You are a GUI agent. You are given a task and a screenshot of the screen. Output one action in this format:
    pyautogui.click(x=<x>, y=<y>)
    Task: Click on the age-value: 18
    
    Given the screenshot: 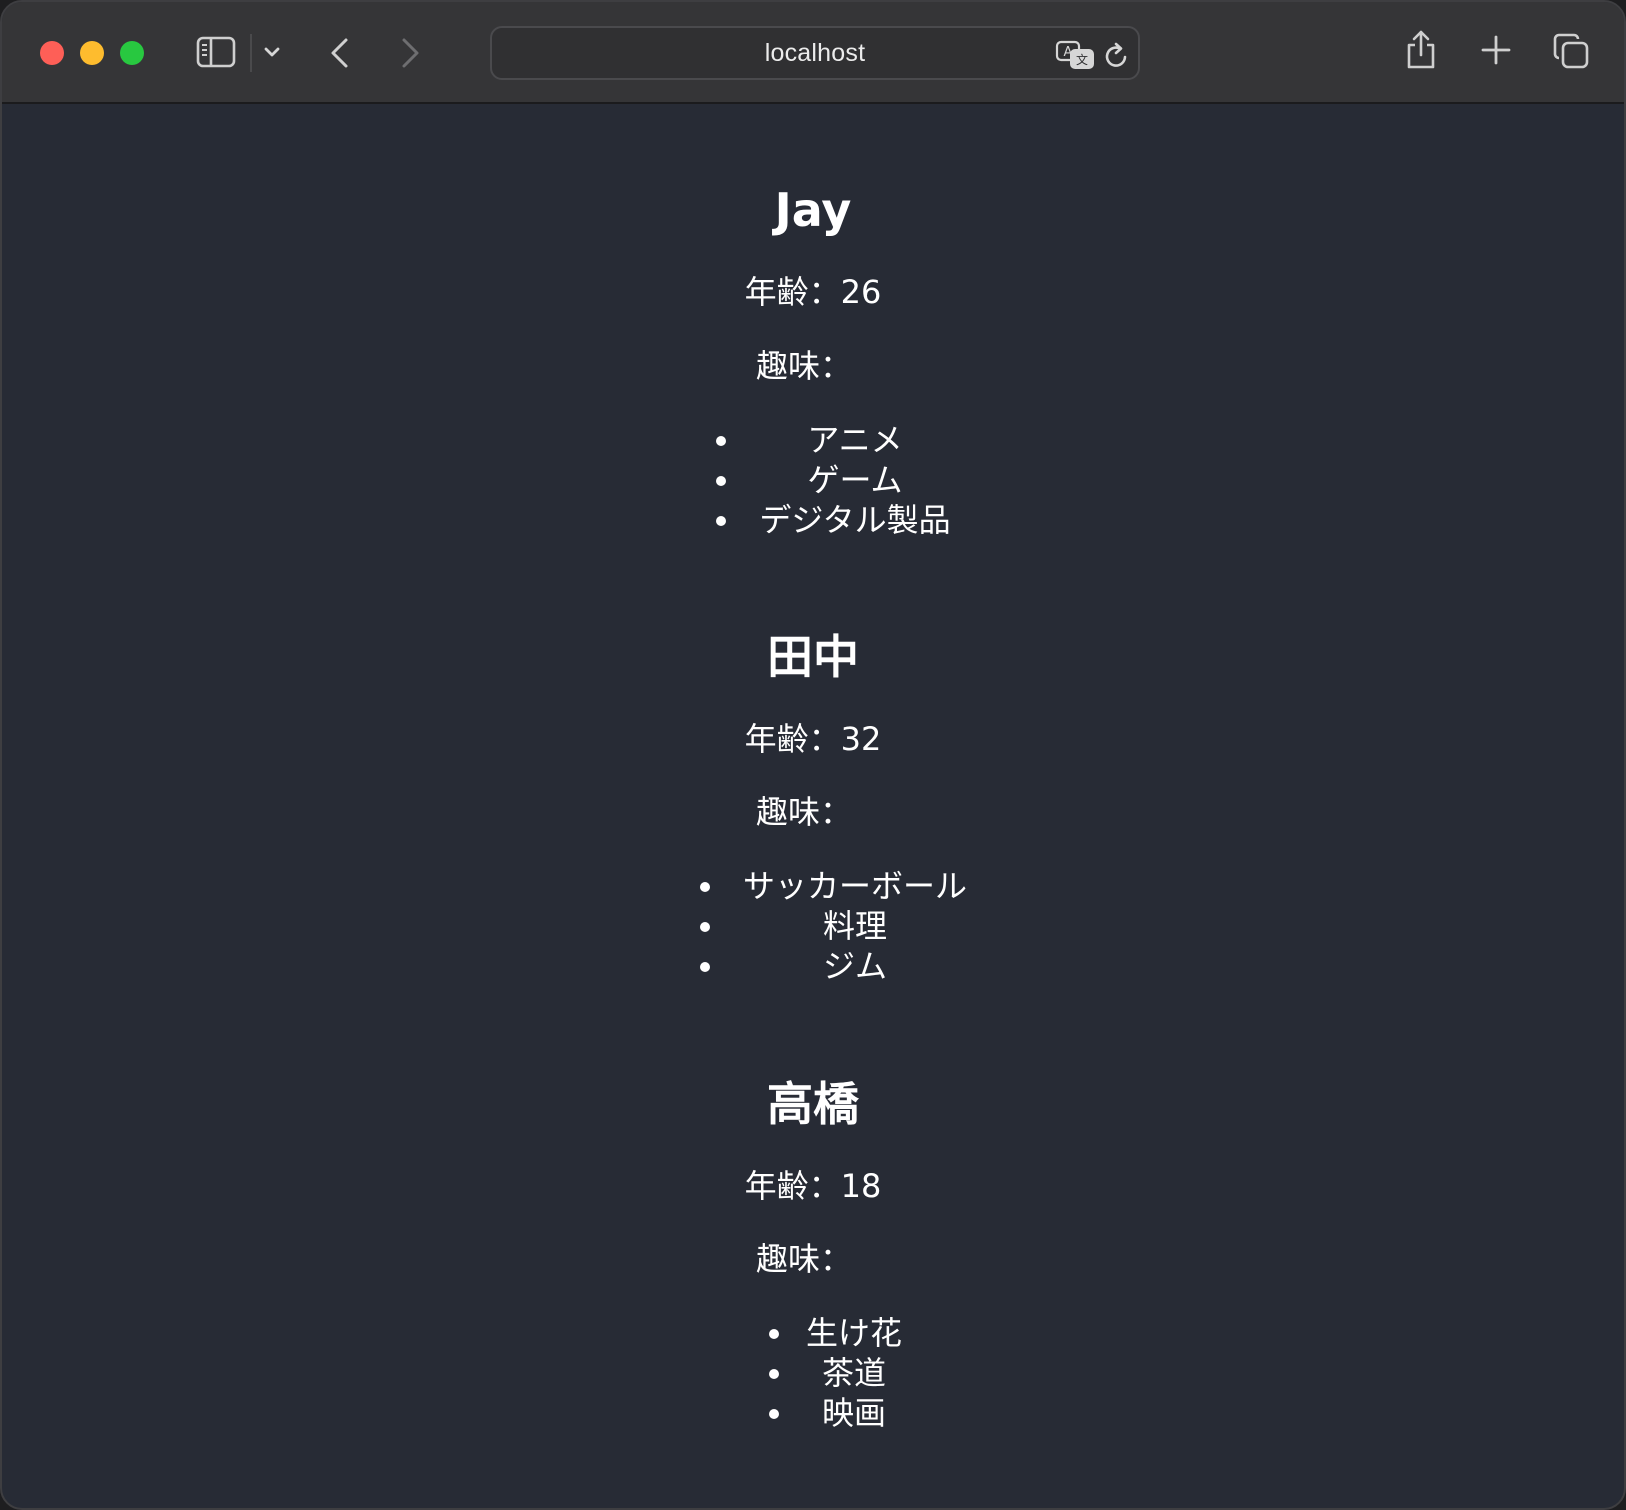 What is the action you would take?
    pyautogui.click(x=861, y=1186)
    